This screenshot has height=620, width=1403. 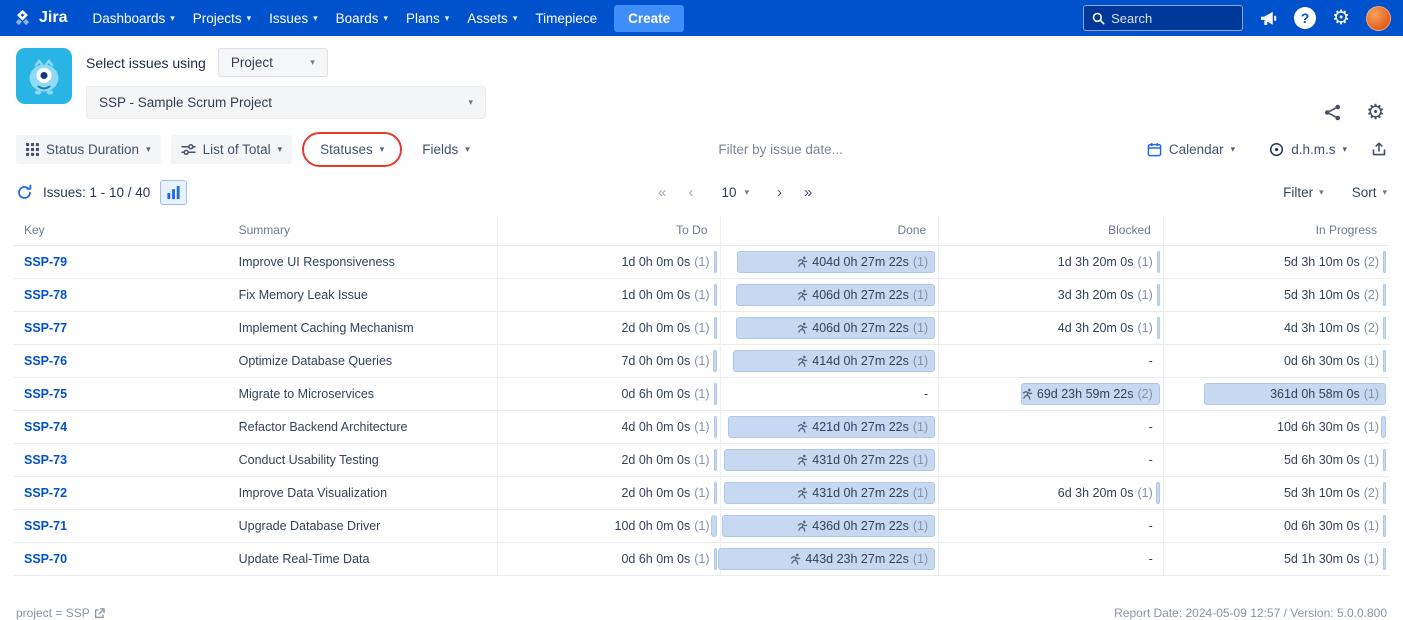 What do you see at coordinates (1378, 18) in the screenshot?
I see `user-avatar` at bounding box center [1378, 18].